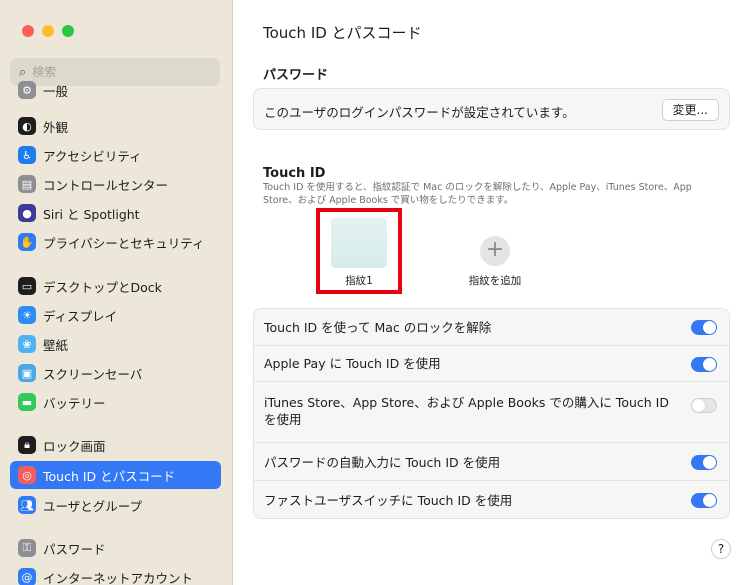  What do you see at coordinates (27, 548) in the screenshot?
I see `key-icon: ⚿` at bounding box center [27, 548].